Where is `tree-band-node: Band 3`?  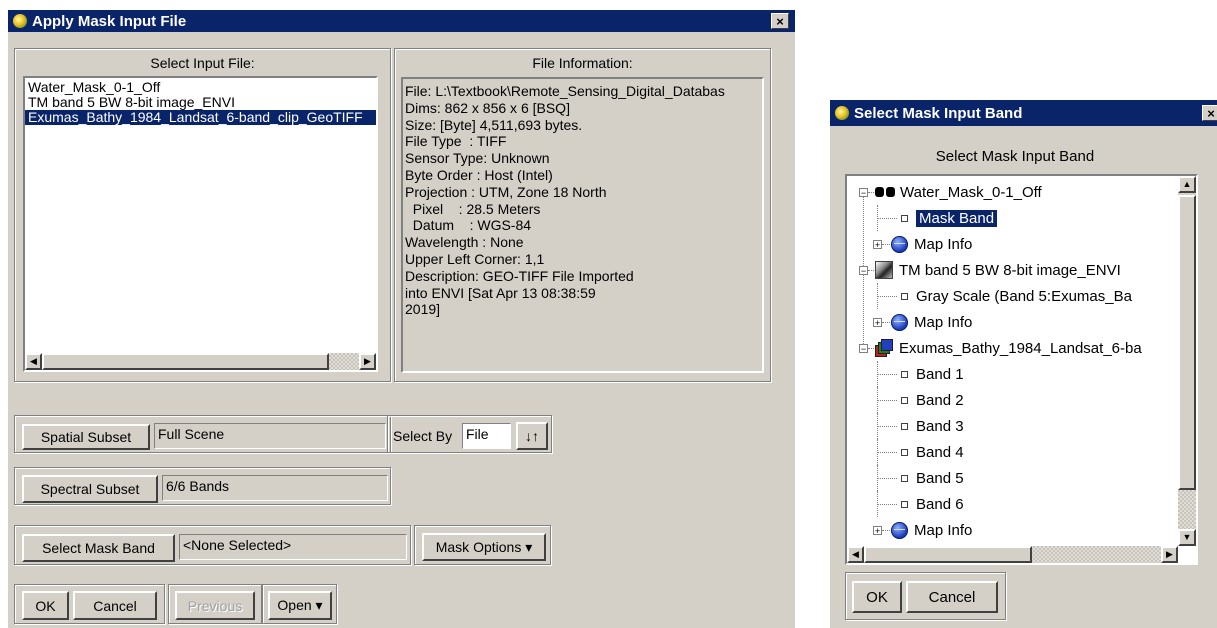
tree-band-node: Band 3 is located at coordinates (932, 426).